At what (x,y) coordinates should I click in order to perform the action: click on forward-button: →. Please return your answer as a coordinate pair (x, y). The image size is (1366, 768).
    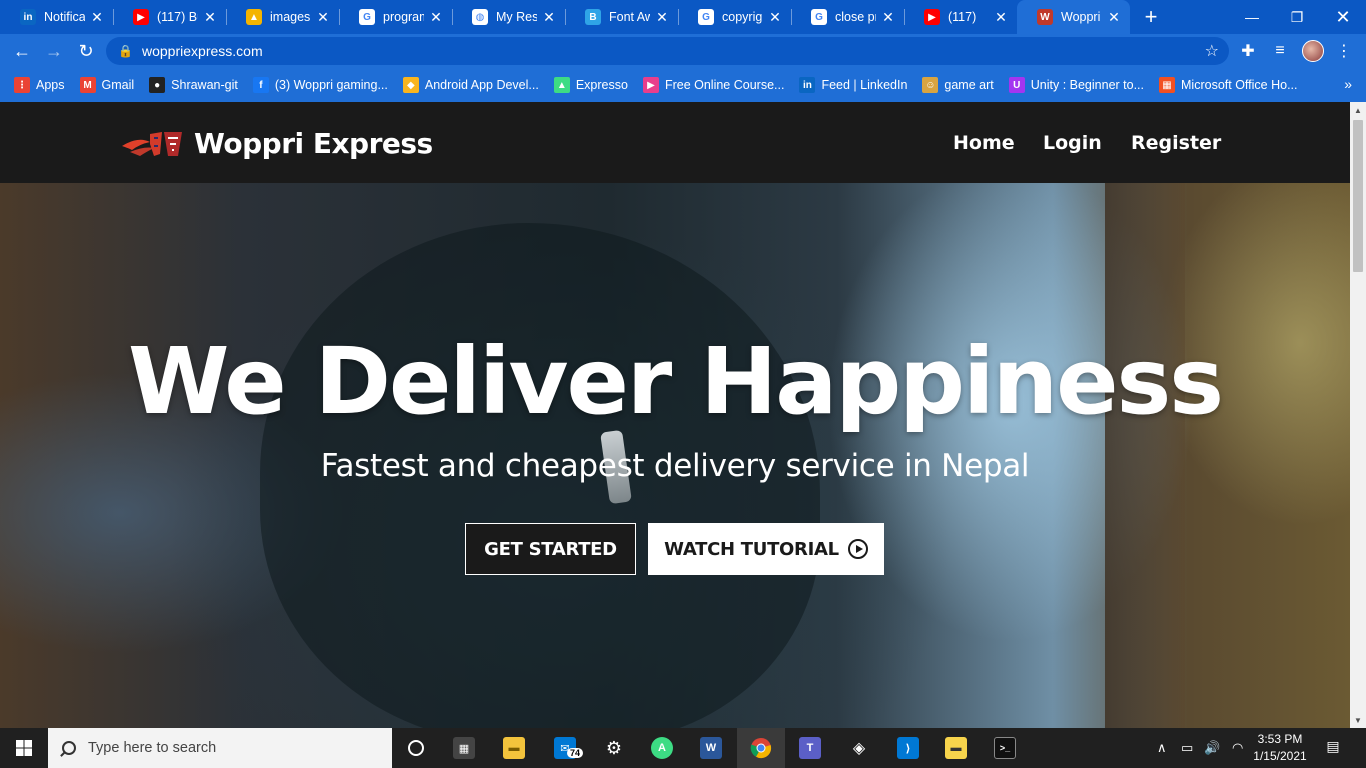
    Looking at the image, I should click on (54, 51).